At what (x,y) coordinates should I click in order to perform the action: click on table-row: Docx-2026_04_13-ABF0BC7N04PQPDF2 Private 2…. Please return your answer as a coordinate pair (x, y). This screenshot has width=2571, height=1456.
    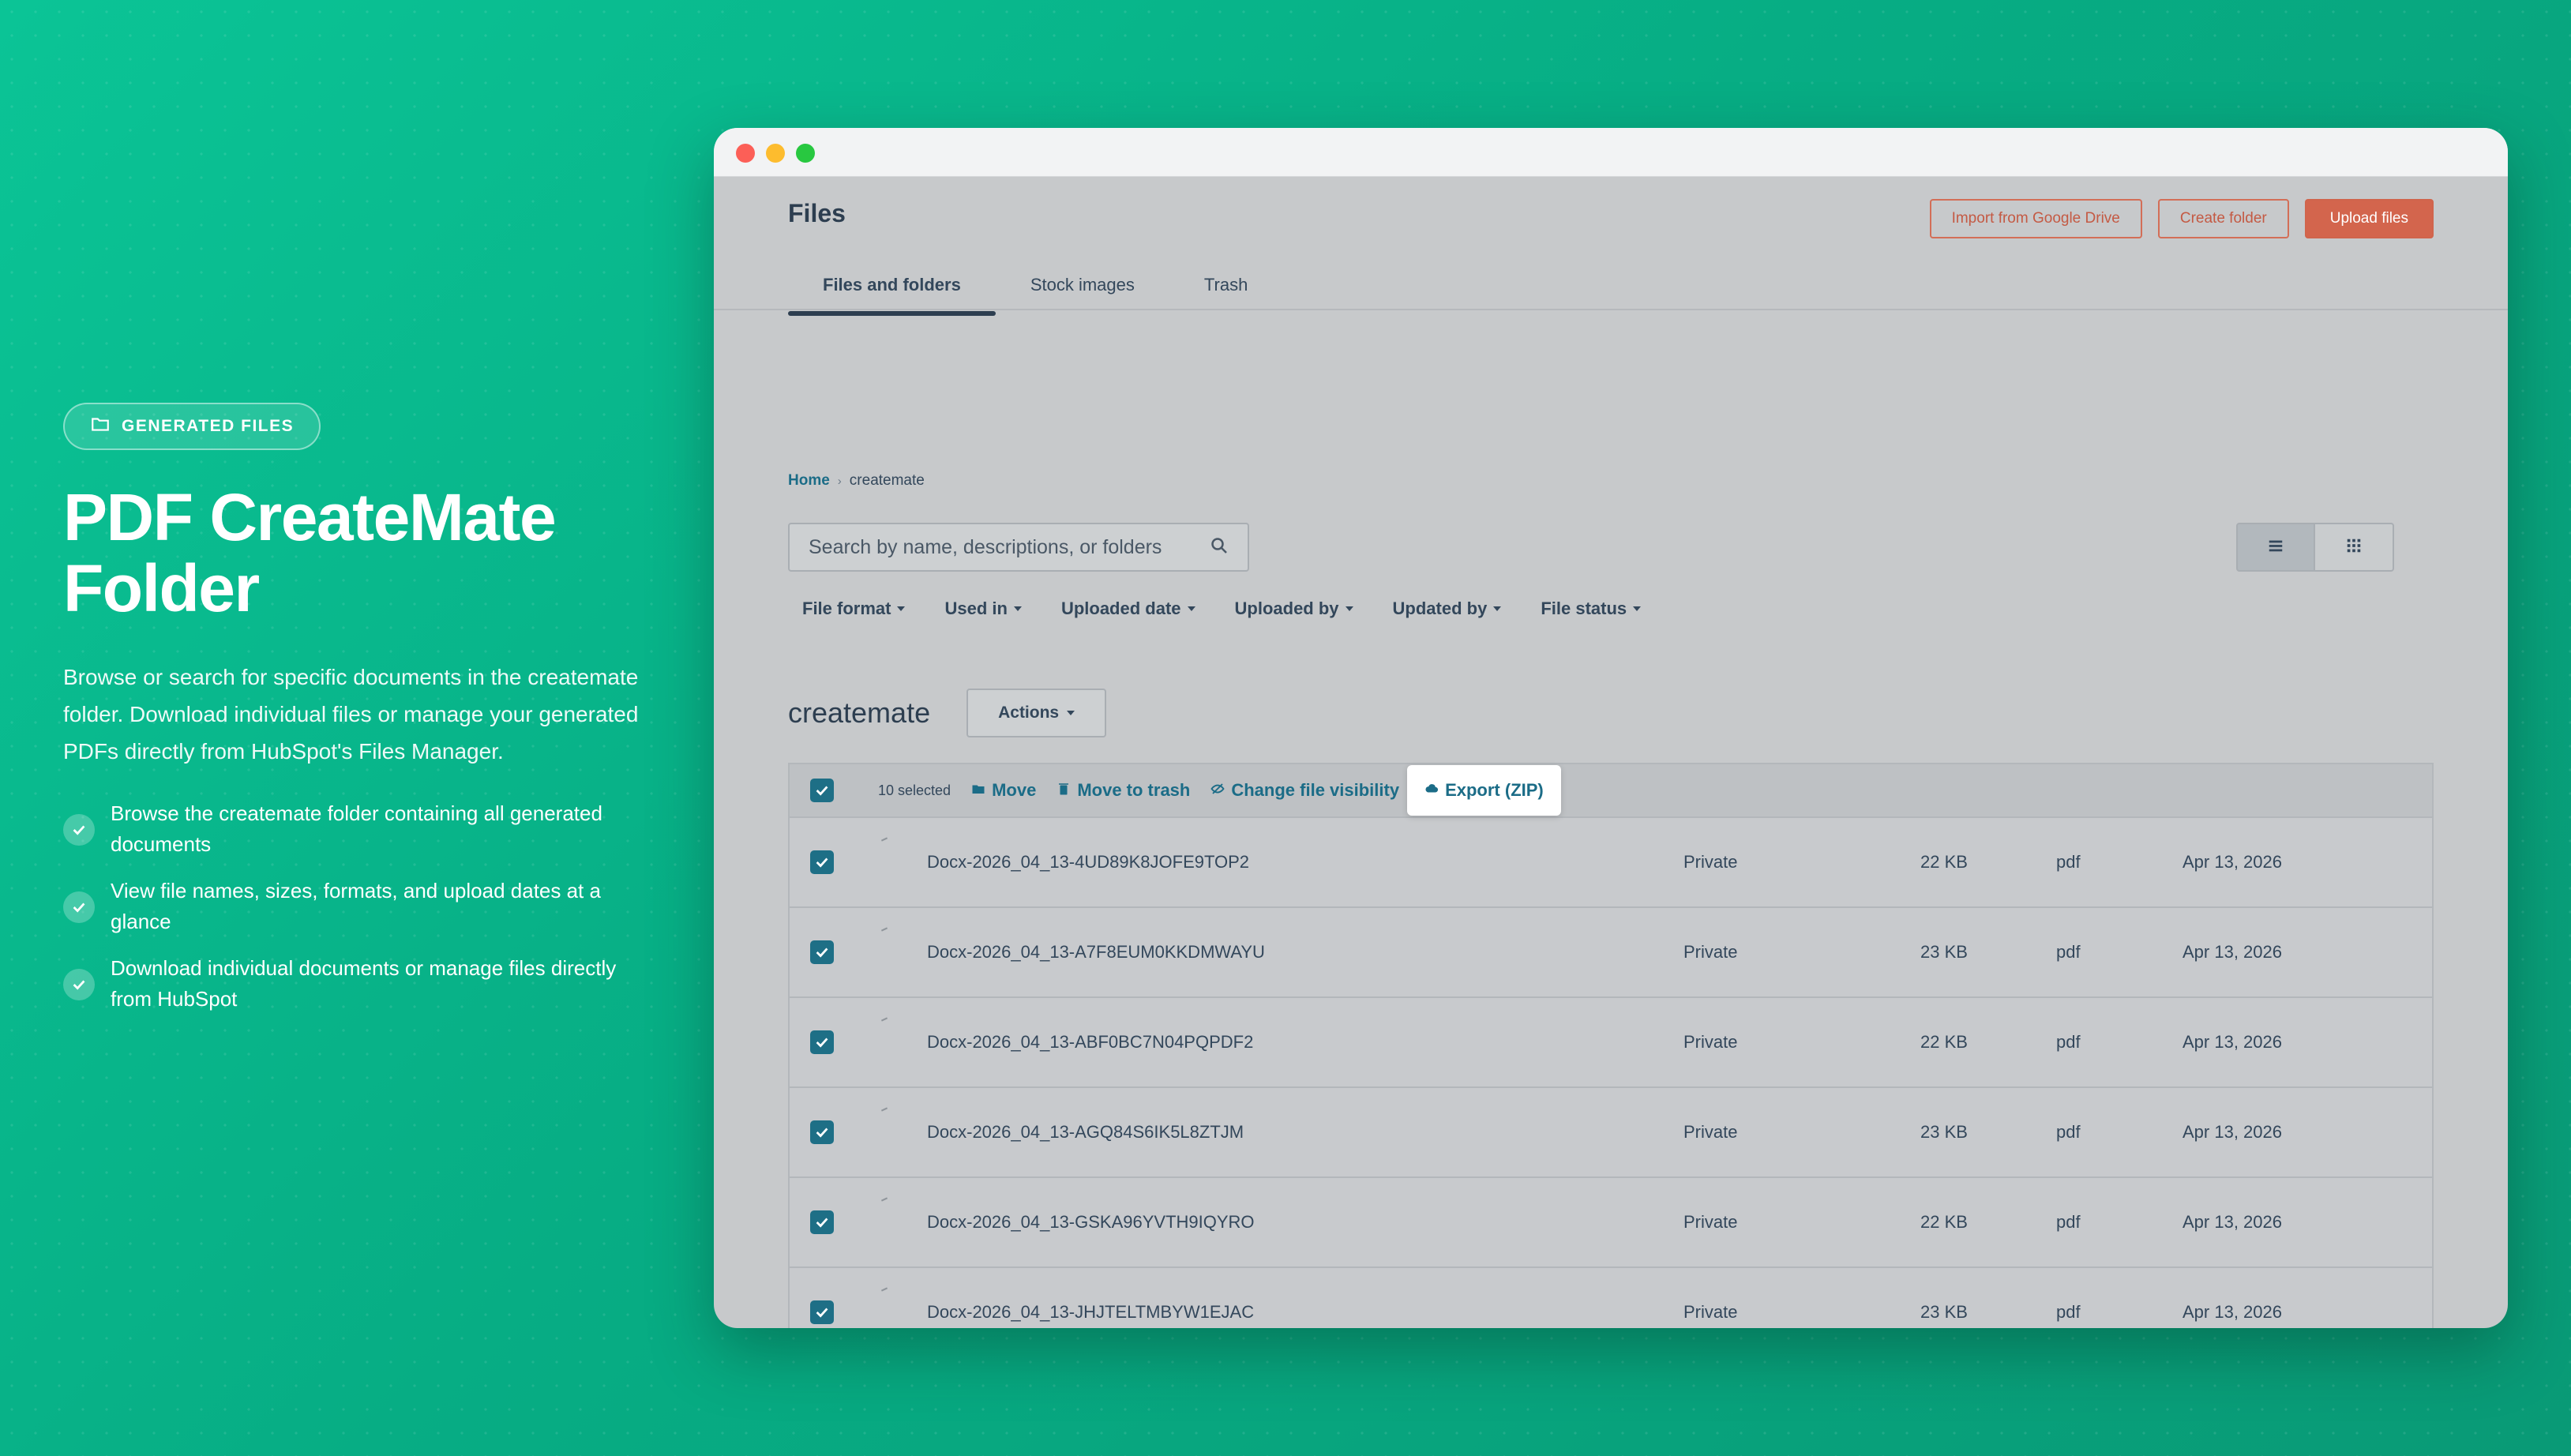
    Looking at the image, I should click on (1611, 1043).